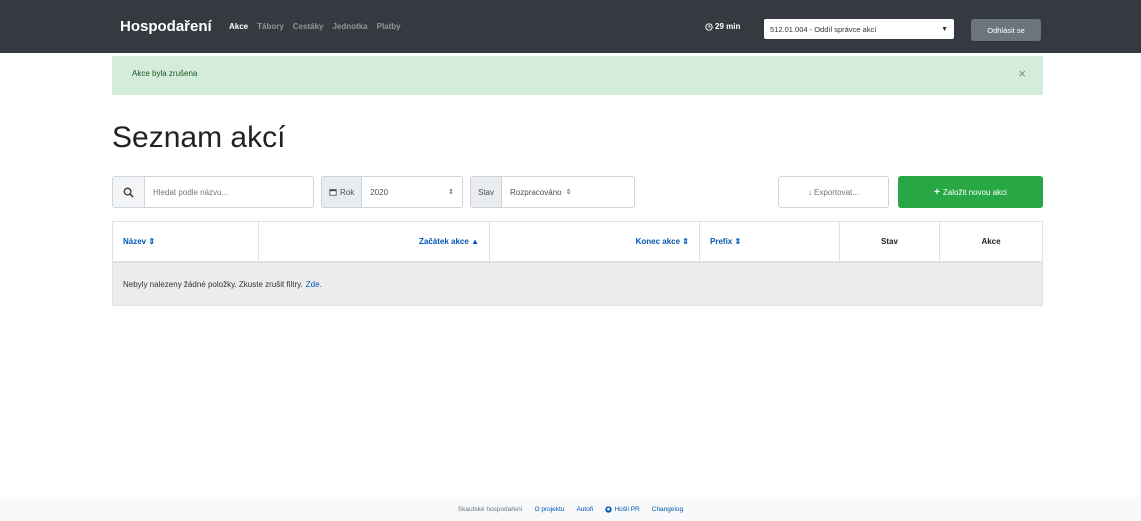  I want to click on column-header-status: Stav, so click(890, 241).